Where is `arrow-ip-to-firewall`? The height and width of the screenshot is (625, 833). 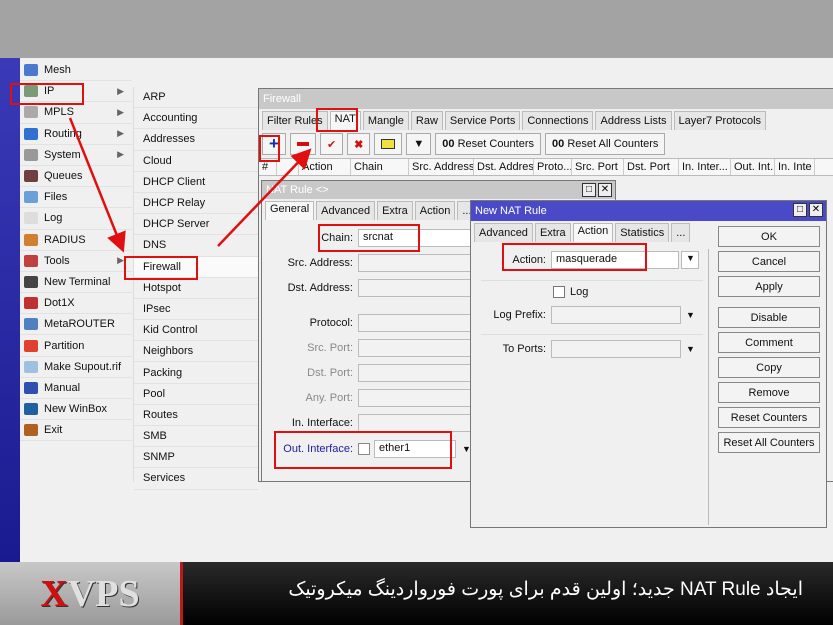
arrow-ip-to-firewall is located at coordinates (97, 185).